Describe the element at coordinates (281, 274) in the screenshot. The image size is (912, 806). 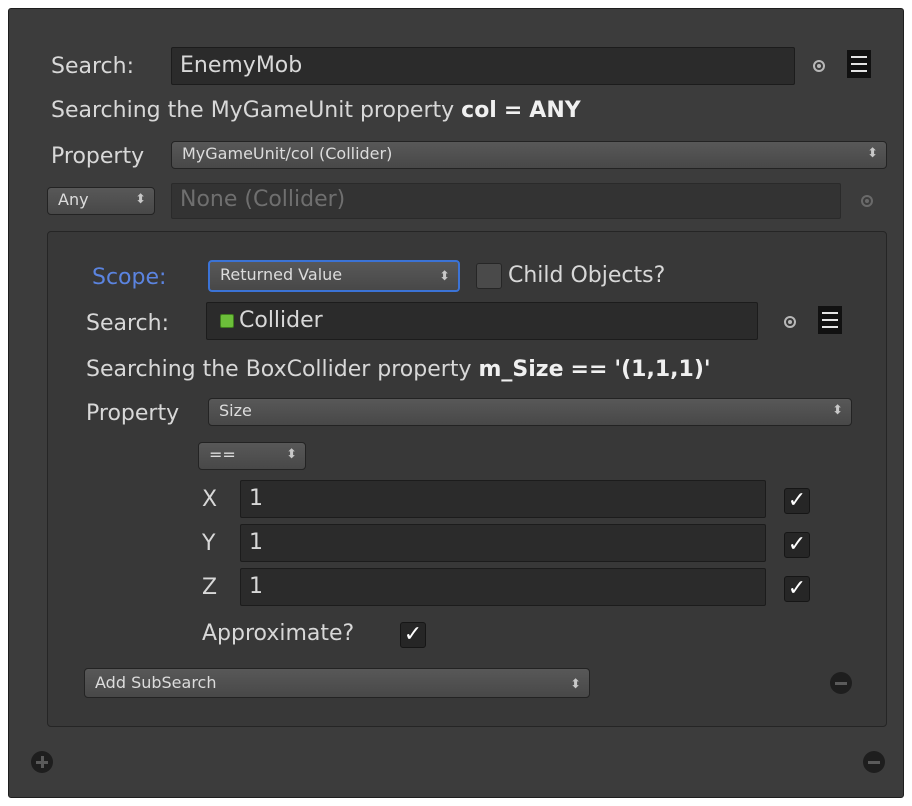
I see `scope-dropdown-value: Returned Value` at that location.